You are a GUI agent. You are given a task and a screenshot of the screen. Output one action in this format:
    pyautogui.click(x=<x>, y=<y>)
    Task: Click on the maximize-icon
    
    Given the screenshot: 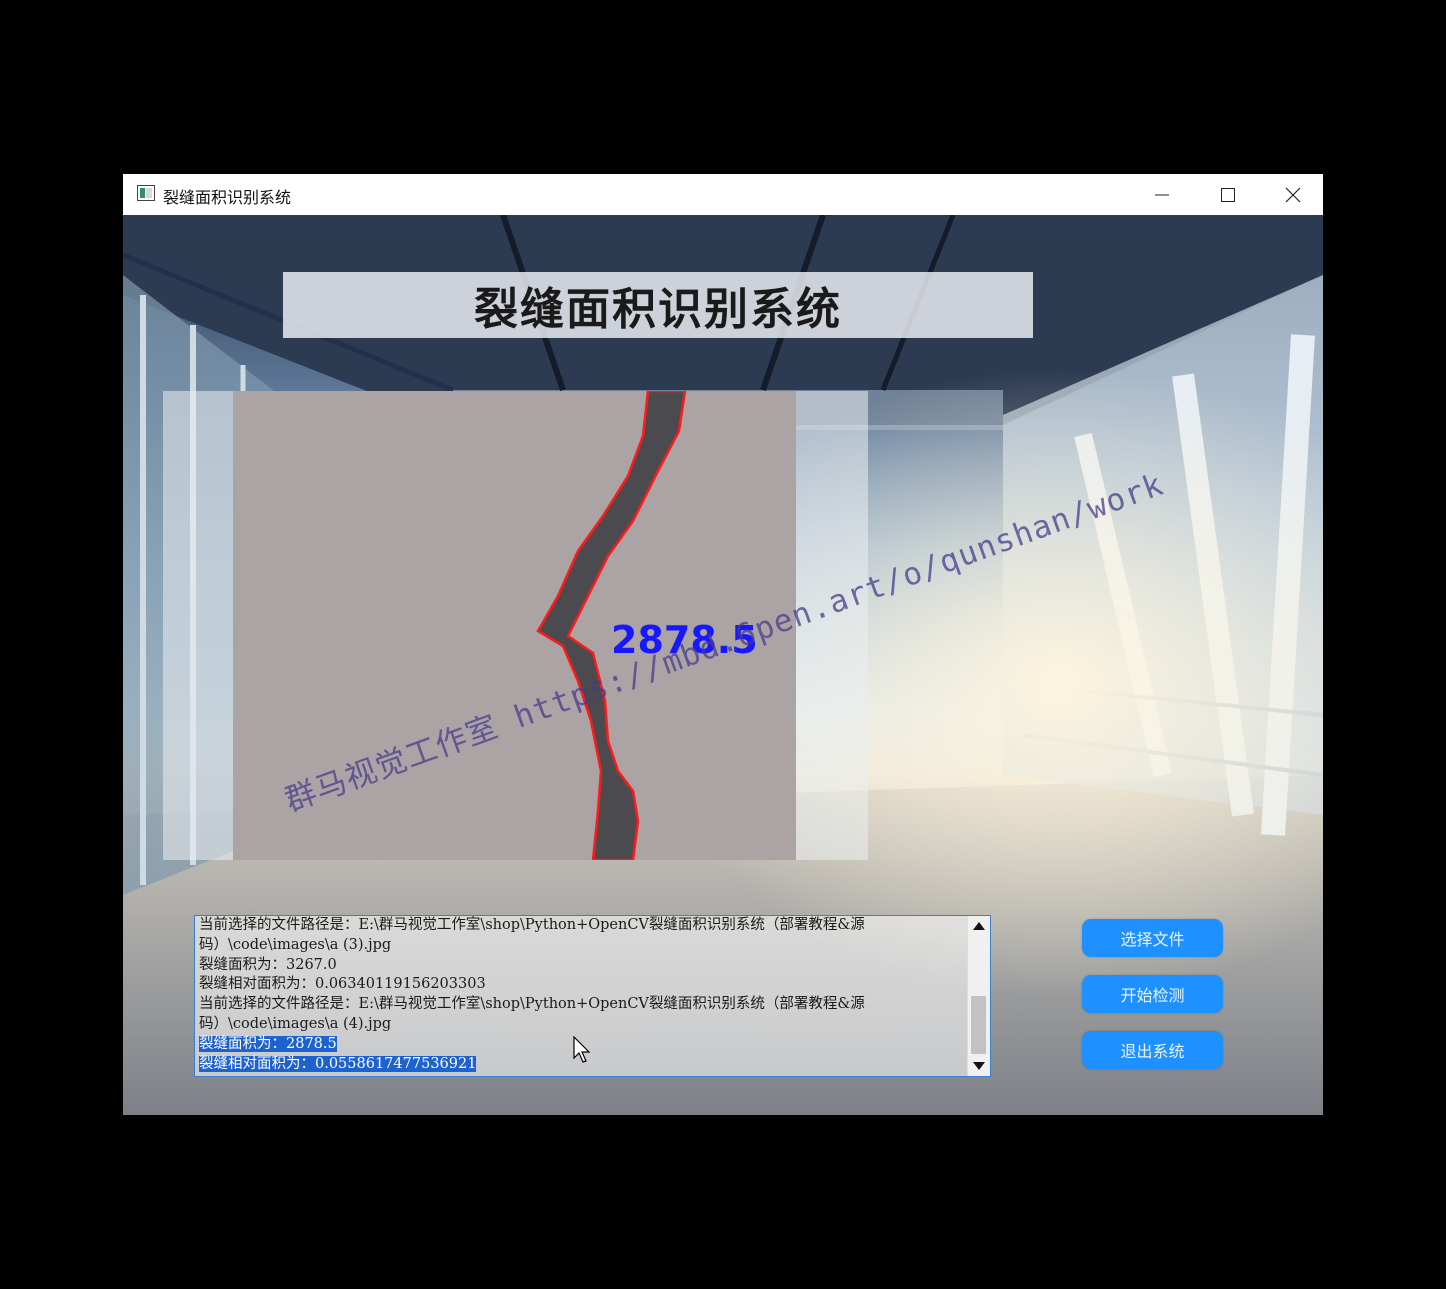 What is the action you would take?
    pyautogui.click(x=1228, y=194)
    